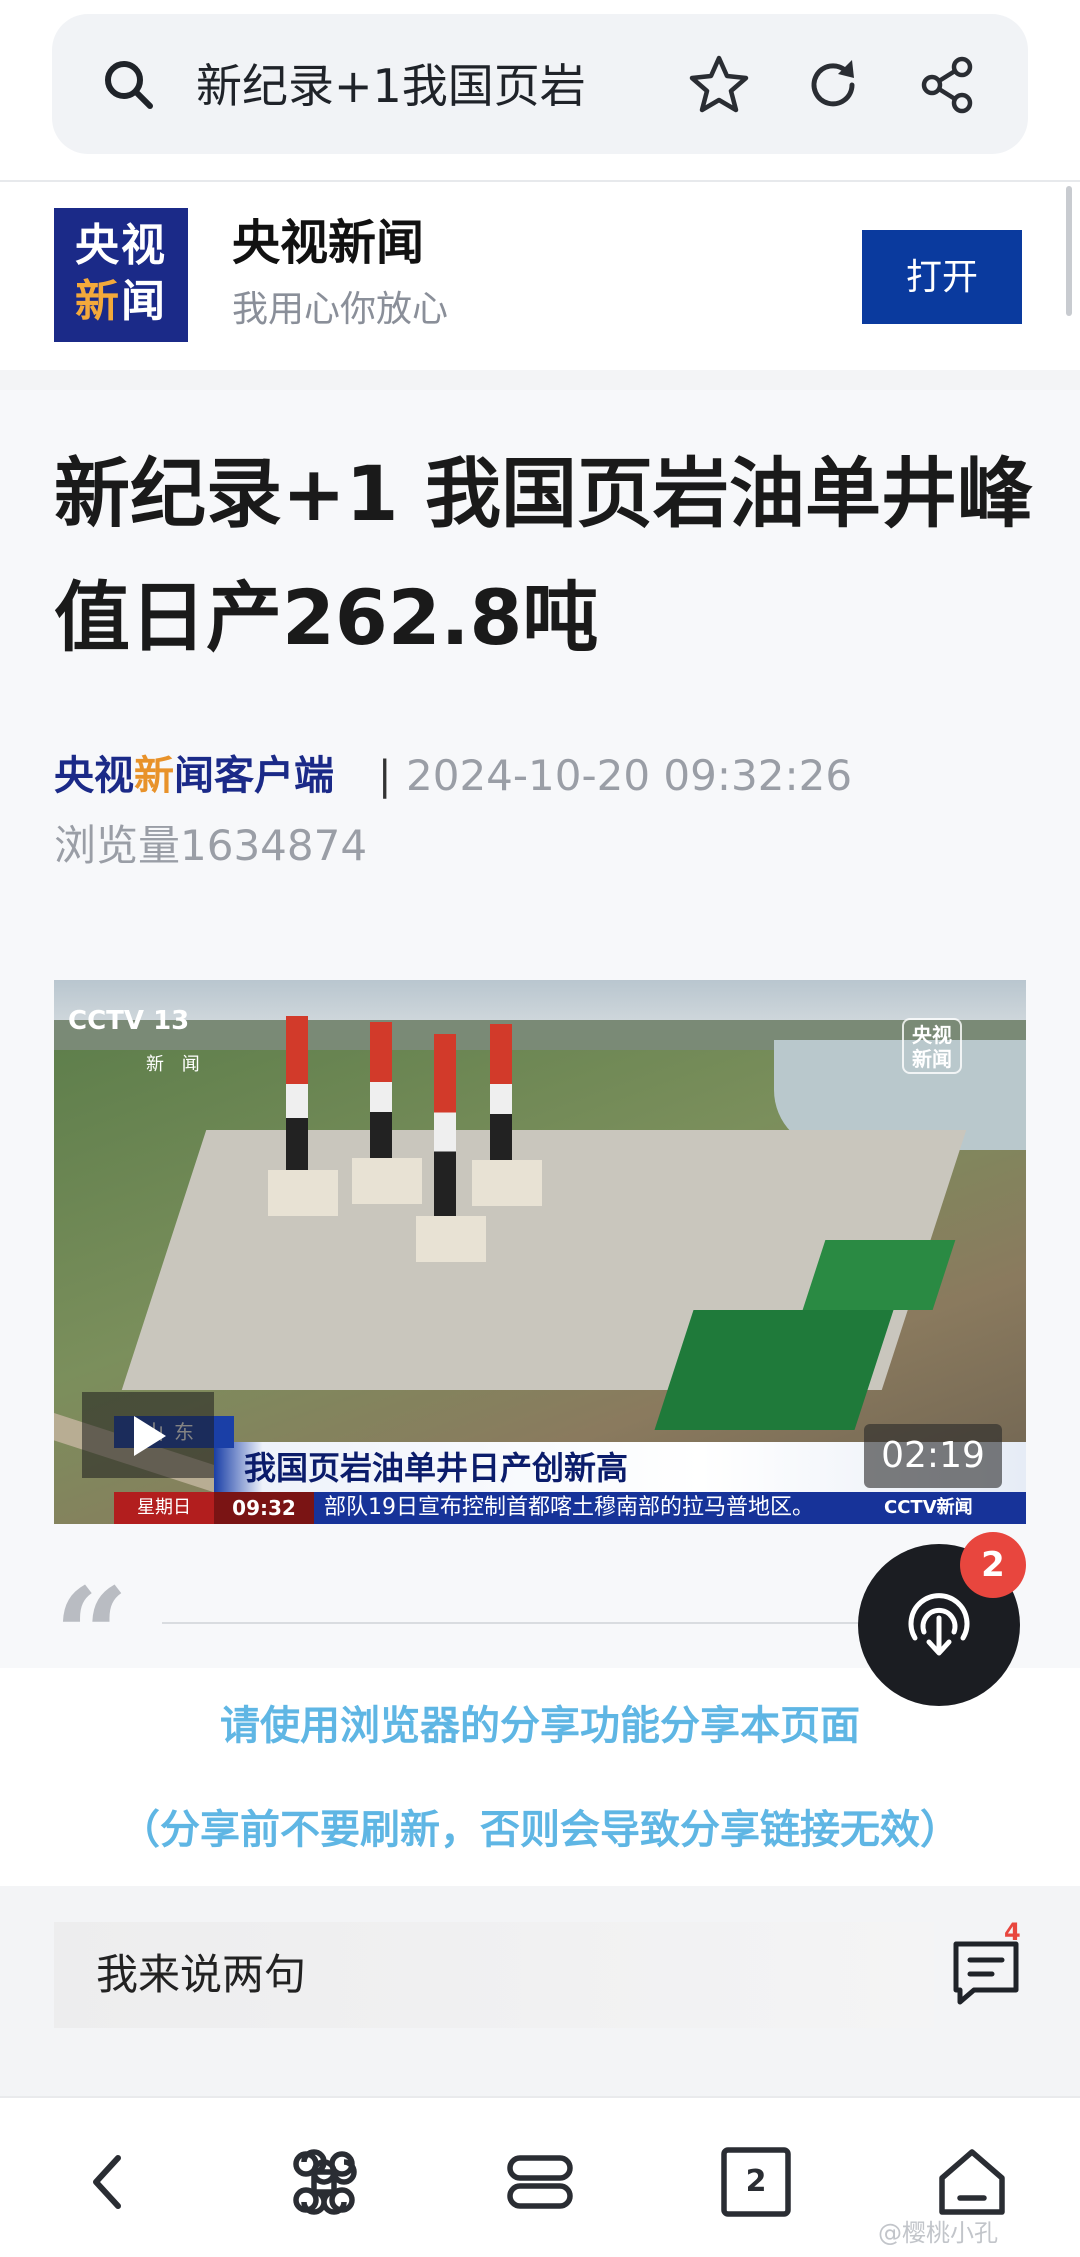 This screenshot has height=2257, width=1080. I want to click on article-title: 新纪录+1 我国页岩油单井峰值日产262.8吨, so click(544, 555).